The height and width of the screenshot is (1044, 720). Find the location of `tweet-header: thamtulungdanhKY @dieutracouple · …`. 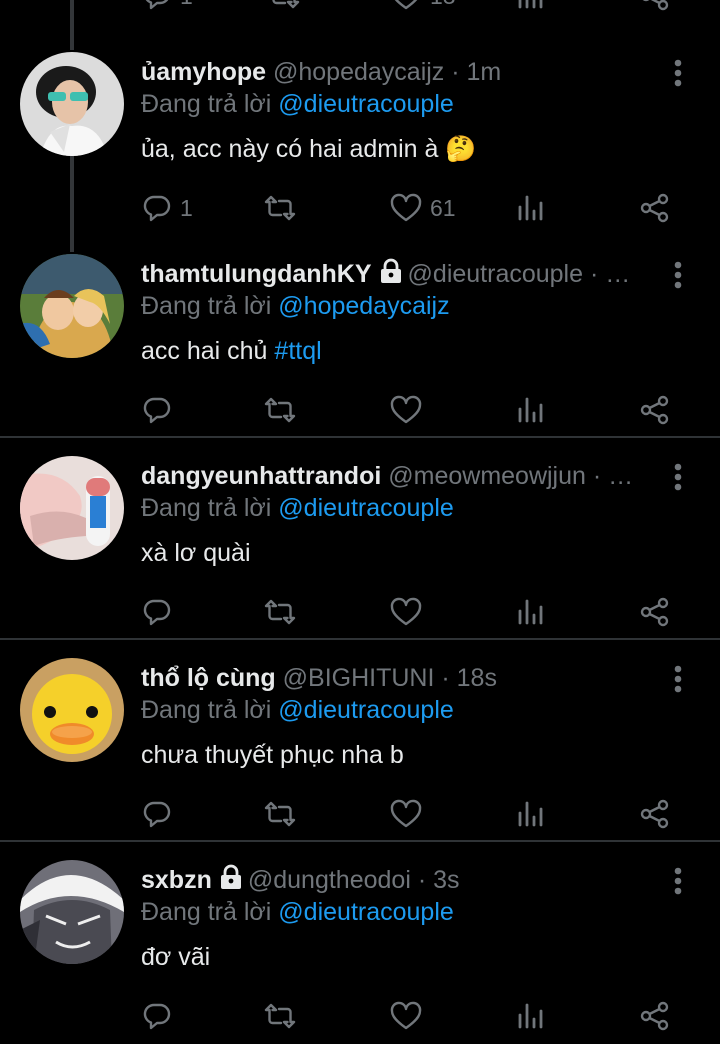

tweet-header: thamtulungdanhKY @dieutracouple · … is located at coordinates (397, 275).